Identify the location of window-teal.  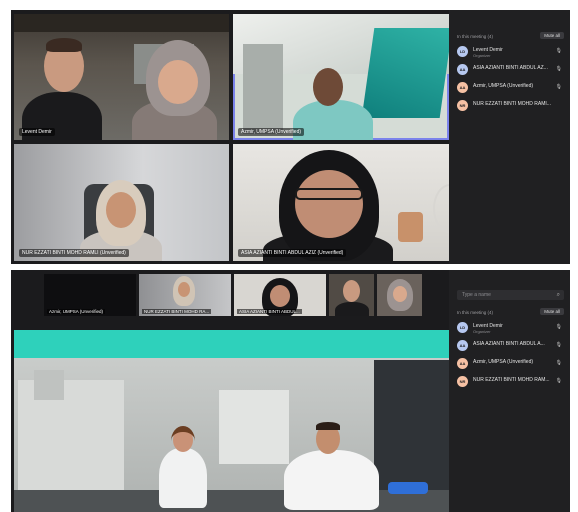
(405, 73).